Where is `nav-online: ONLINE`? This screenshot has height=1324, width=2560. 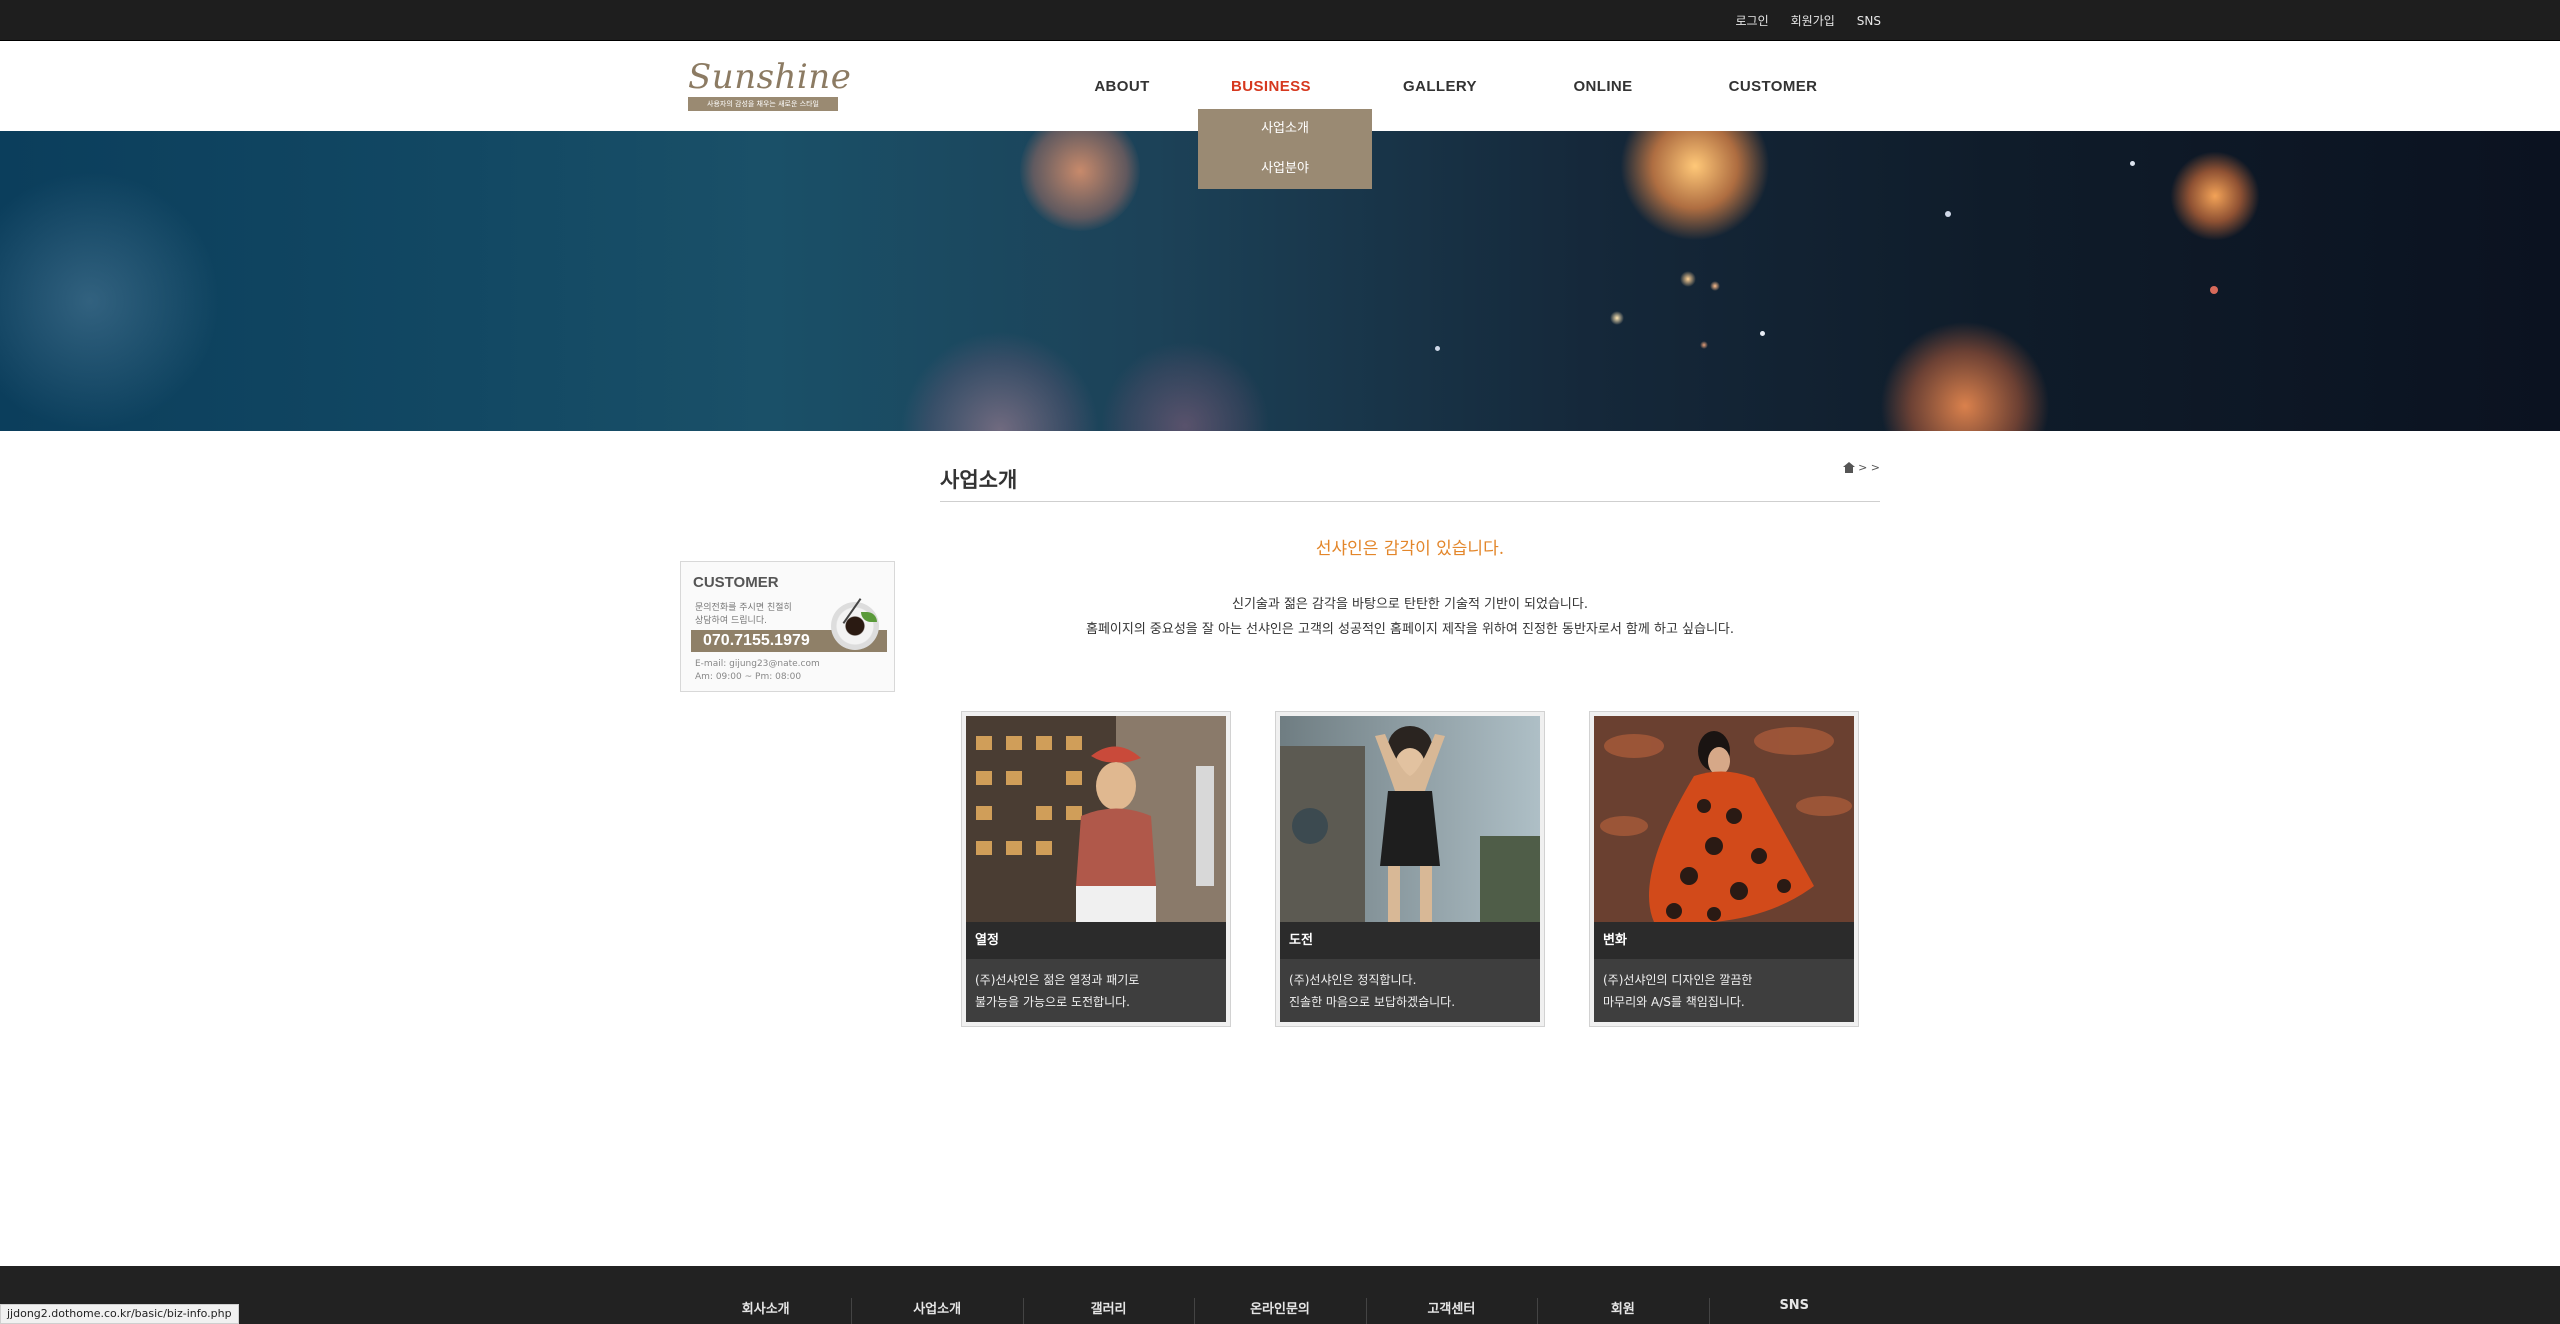
nav-online: ONLINE is located at coordinates (1603, 86).